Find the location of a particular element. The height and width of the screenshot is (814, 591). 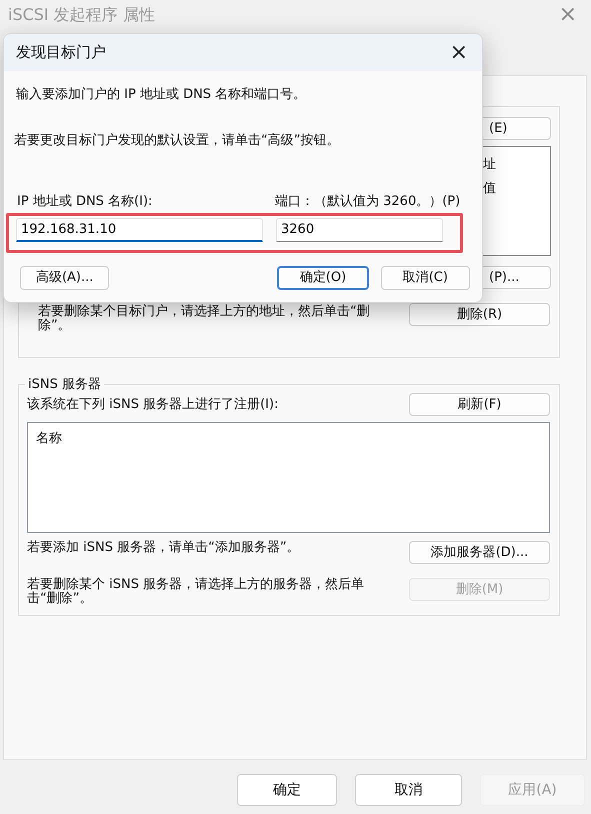

input-field: 3260 is located at coordinates (359, 230).